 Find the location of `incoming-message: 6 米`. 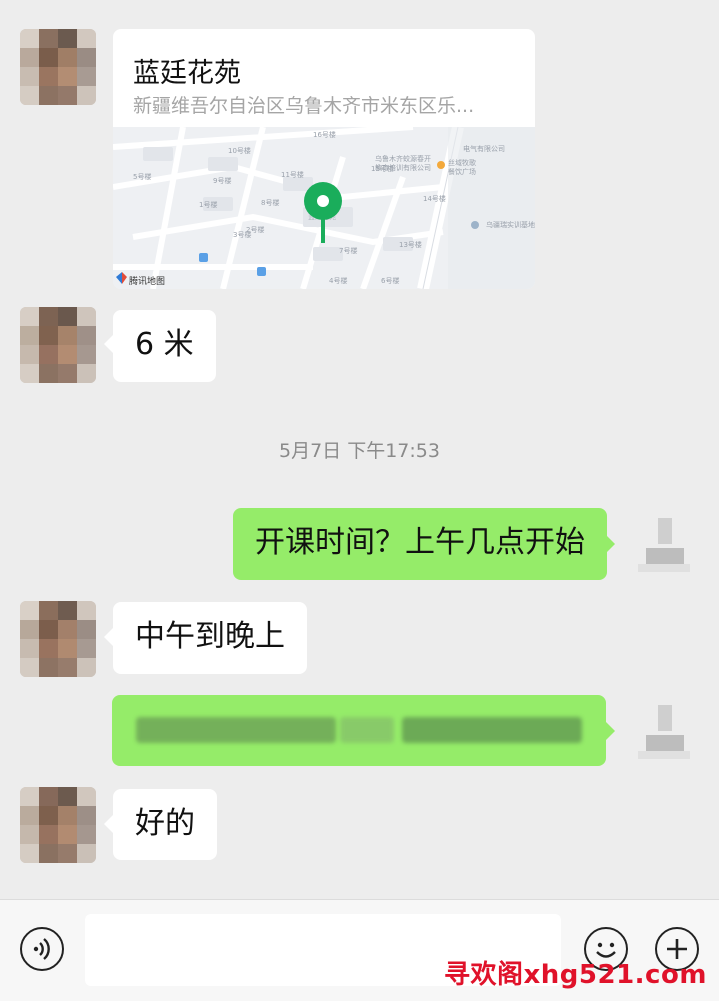

incoming-message: 6 米 is located at coordinates (164, 346).